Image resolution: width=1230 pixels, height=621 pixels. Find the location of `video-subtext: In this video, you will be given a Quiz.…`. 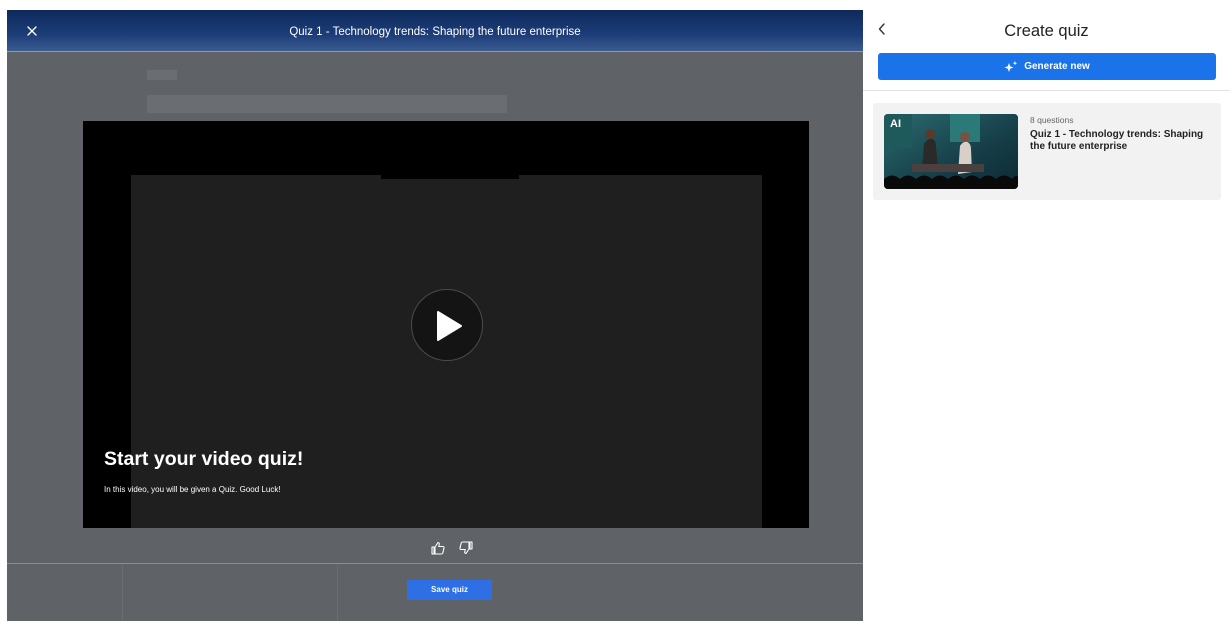

video-subtext: In this video, you will be given a Quiz.… is located at coordinates (192, 489).